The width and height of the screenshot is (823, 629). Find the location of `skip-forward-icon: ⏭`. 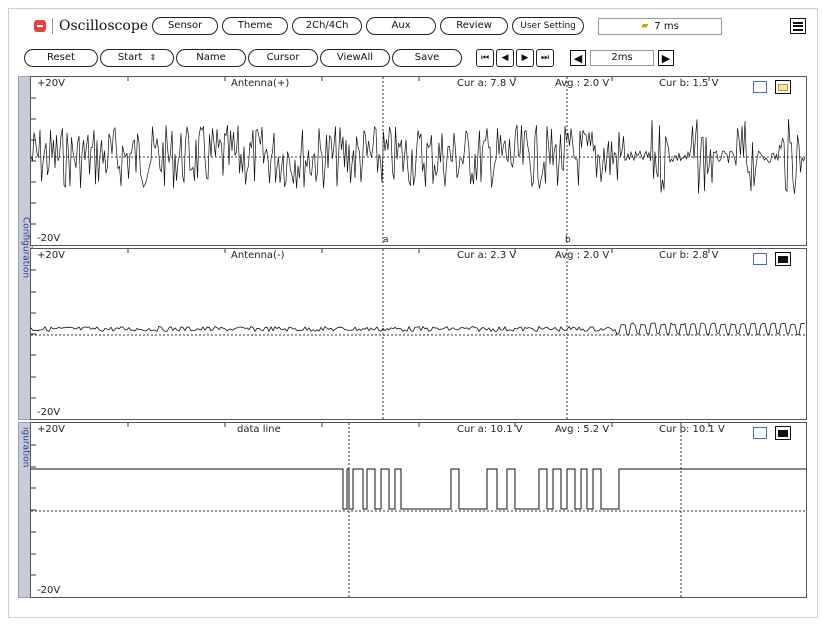

skip-forward-icon: ⏭ is located at coordinates (545, 58).